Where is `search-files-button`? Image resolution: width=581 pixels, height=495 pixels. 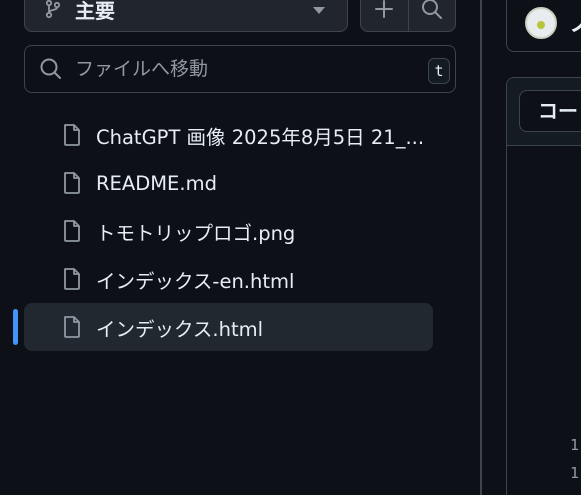
search-files-button is located at coordinates (431, 15).